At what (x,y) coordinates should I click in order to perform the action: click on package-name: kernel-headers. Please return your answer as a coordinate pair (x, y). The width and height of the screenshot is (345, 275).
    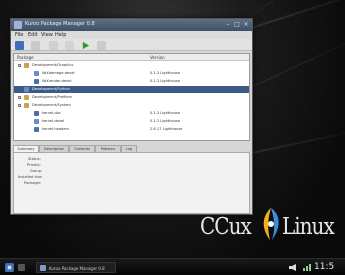
    Looking at the image, I should click on (55, 129).